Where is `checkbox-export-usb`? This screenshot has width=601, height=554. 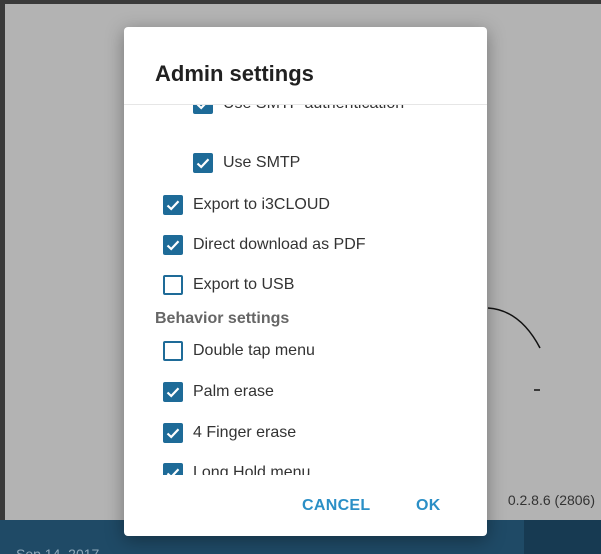
checkbox-export-usb is located at coordinates (173, 285).